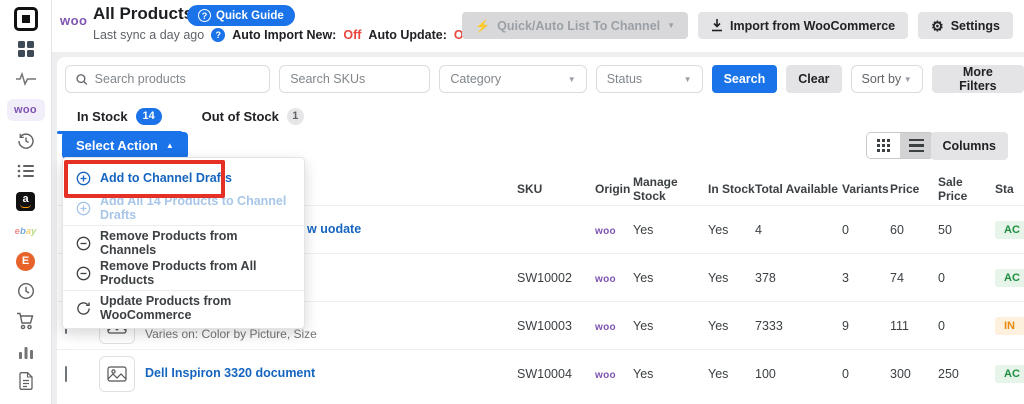 The width and height of the screenshot is (1024, 404). I want to click on col-in-stock: In Stock, so click(731, 189).